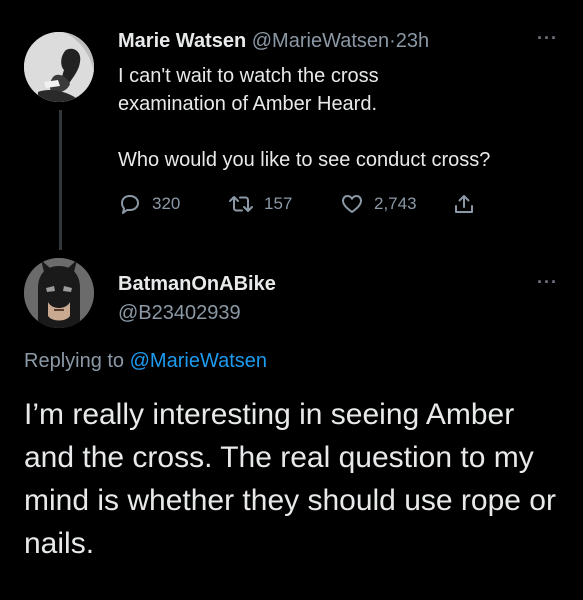 This screenshot has height=600, width=583. What do you see at coordinates (241, 204) in the screenshot?
I see `retweet-icon` at bounding box center [241, 204].